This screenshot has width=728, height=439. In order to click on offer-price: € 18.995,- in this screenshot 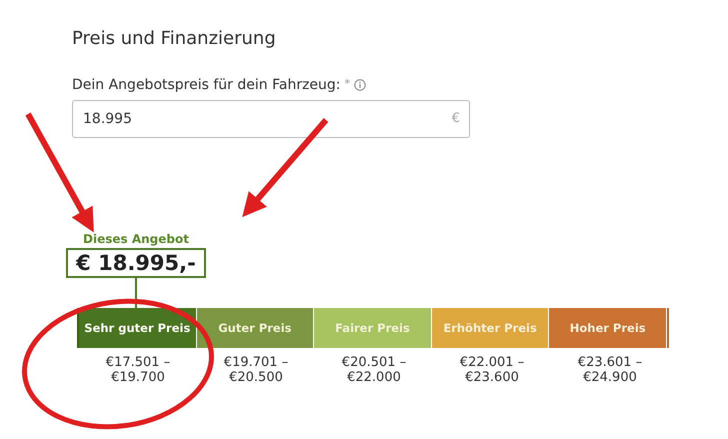, I will do `click(136, 263)`.